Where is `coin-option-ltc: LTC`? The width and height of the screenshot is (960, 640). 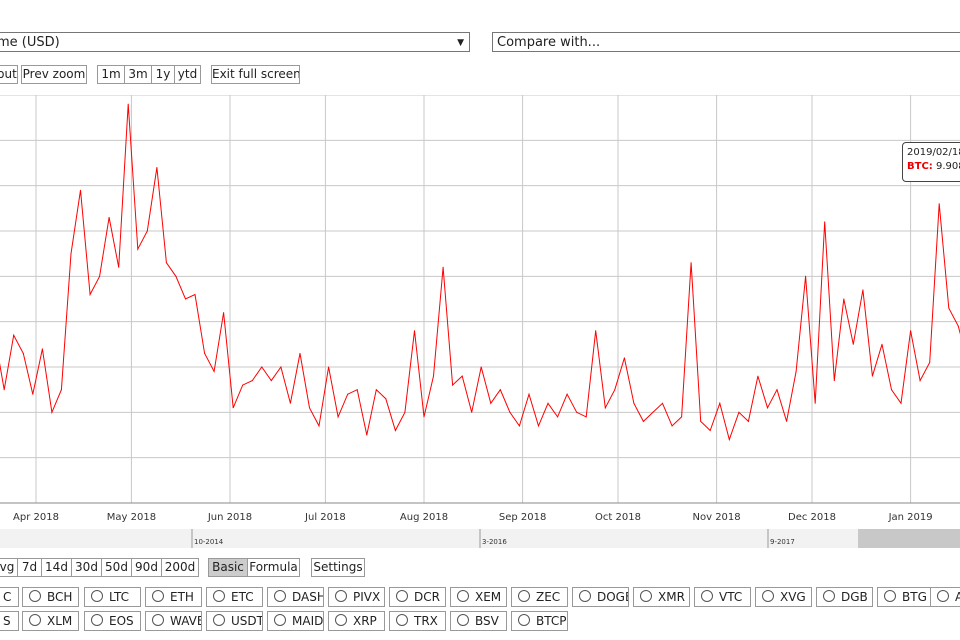 coin-option-ltc: LTC is located at coordinates (112, 597).